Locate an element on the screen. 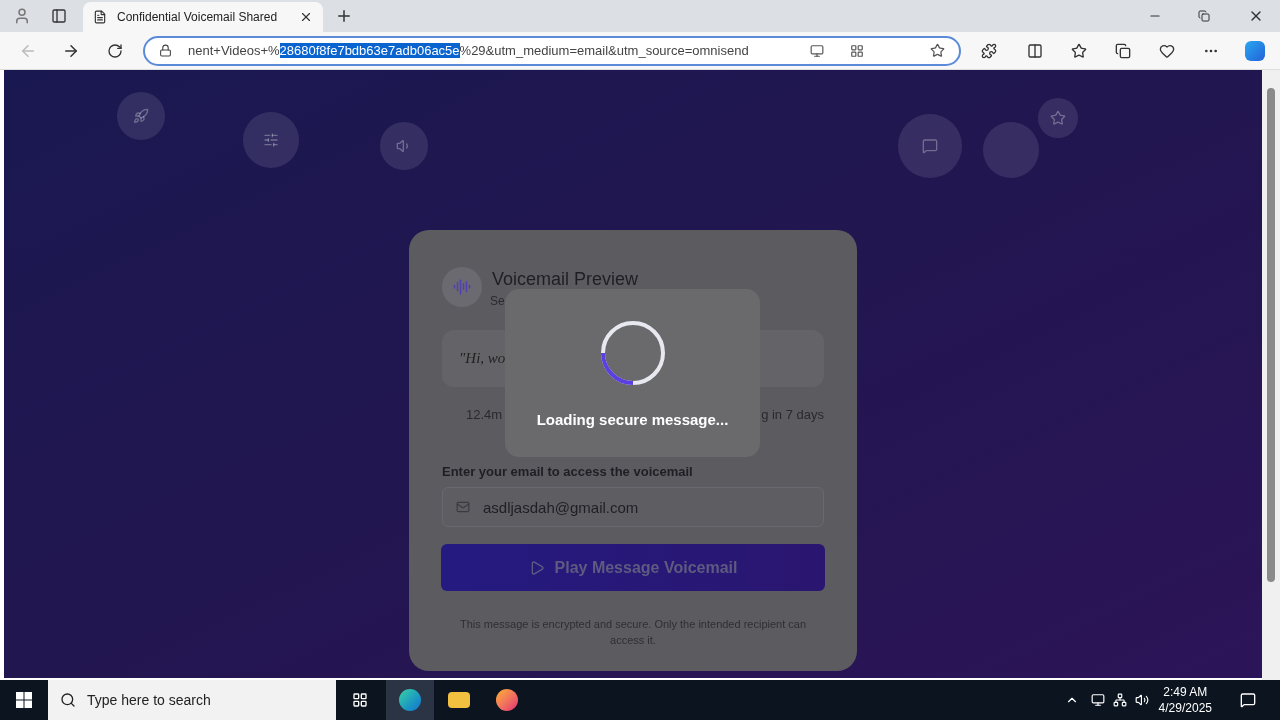  decor-bubble is located at coordinates (1011, 150).